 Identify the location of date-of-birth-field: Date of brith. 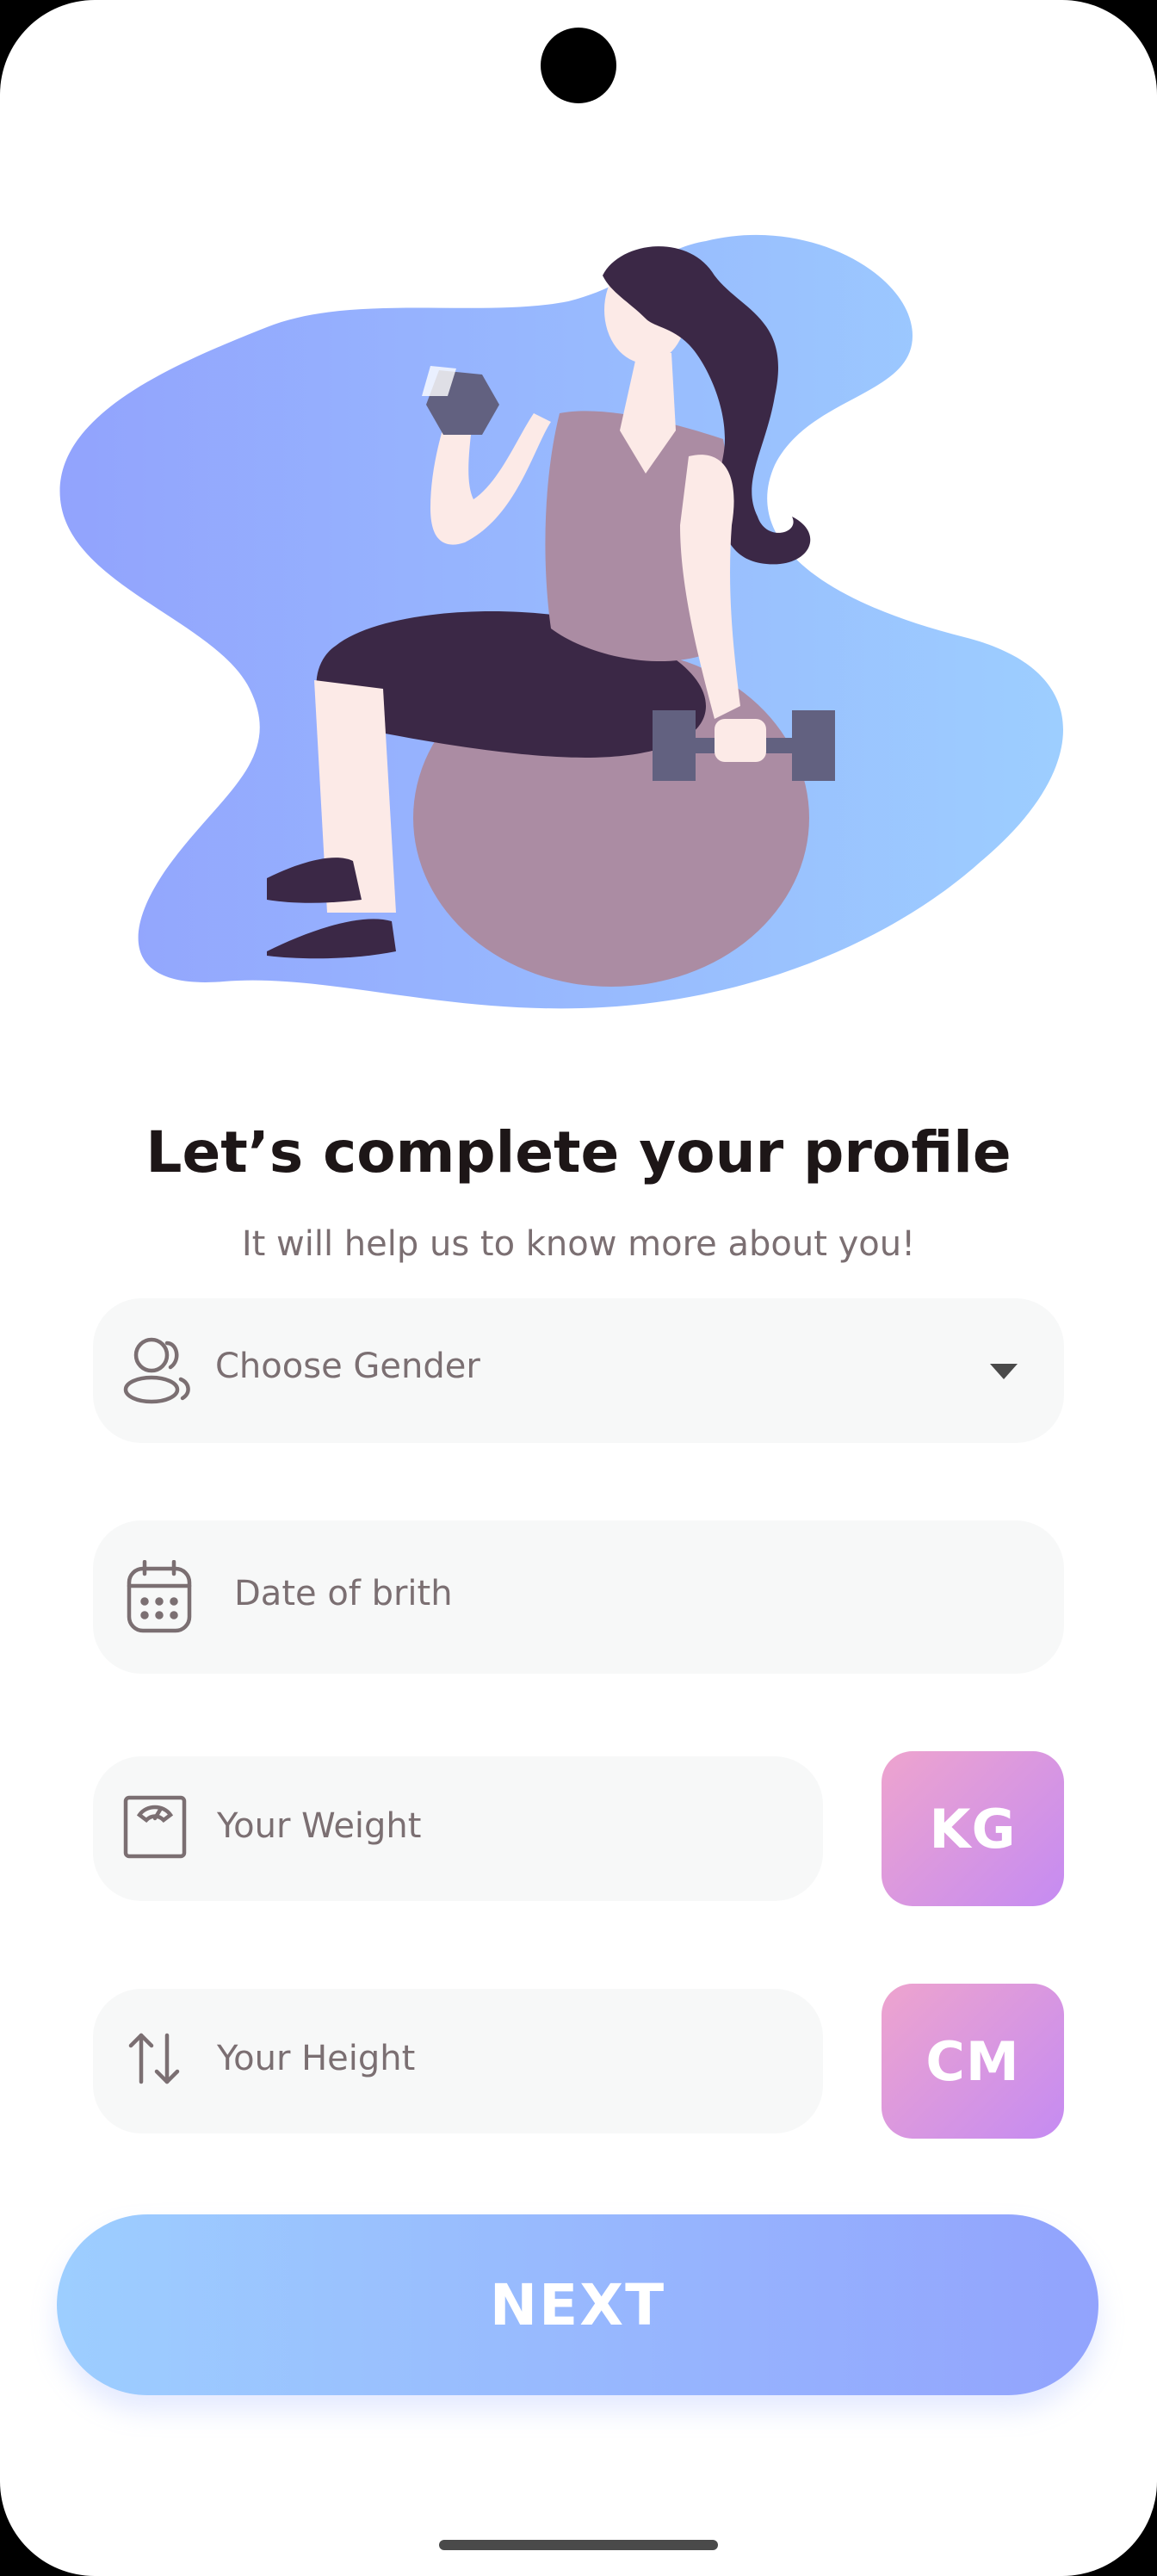
(579, 1597).